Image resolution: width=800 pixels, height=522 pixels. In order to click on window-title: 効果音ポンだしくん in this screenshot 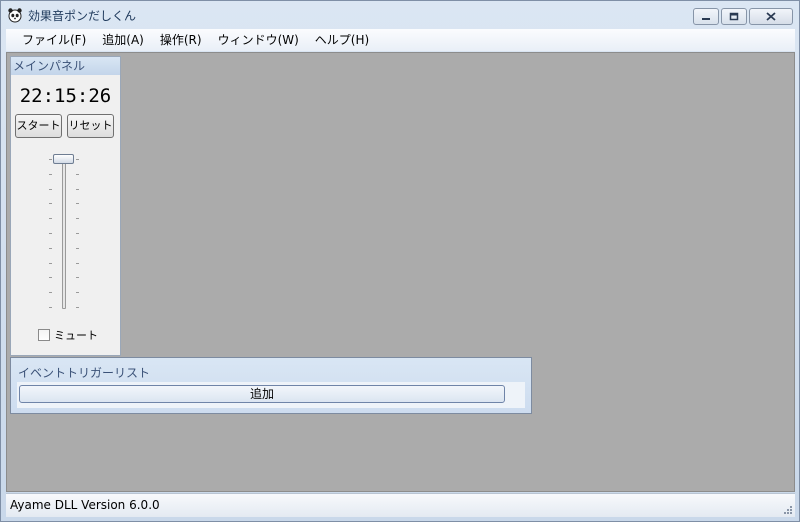, I will do `click(82, 16)`.